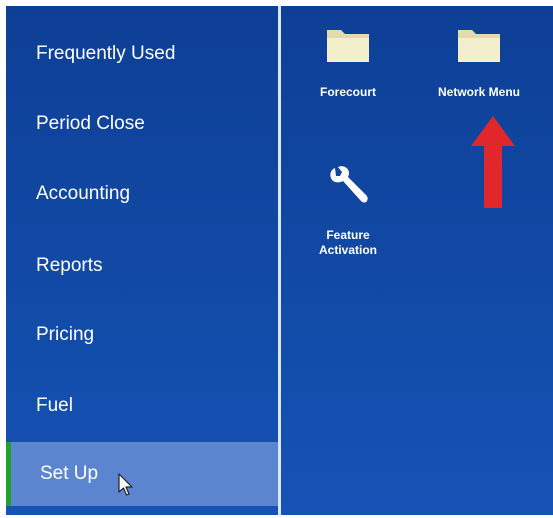 The height and width of the screenshot is (518, 553). I want to click on sidebar-item-label: Period Close, so click(90, 123).